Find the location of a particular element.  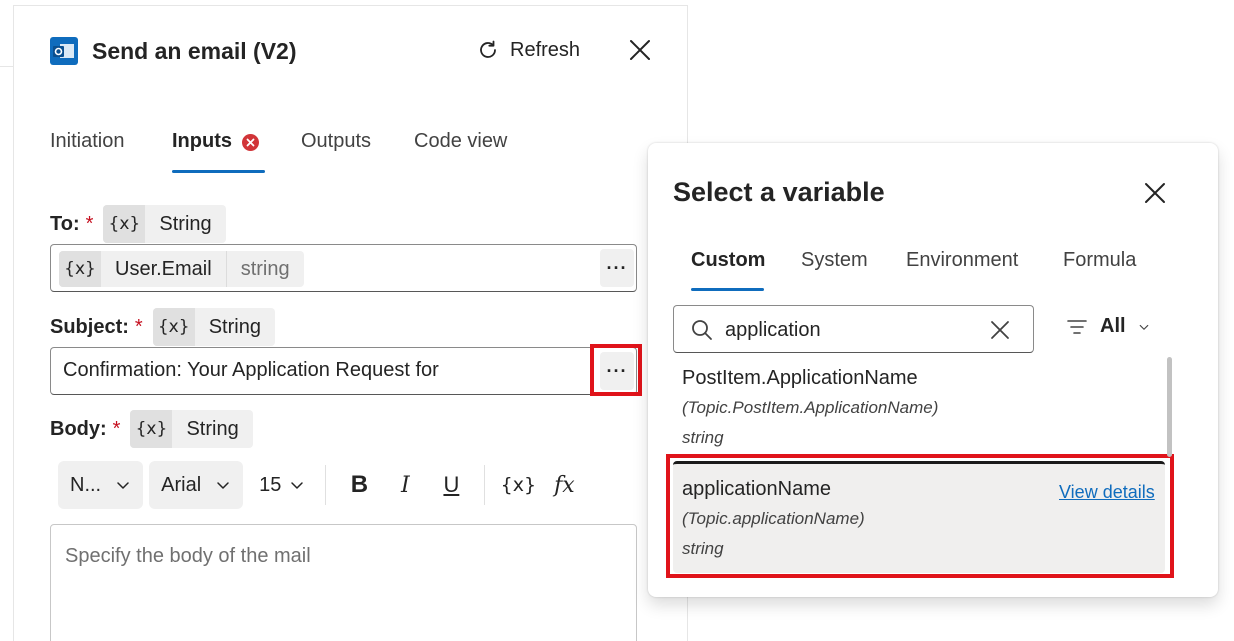

italic-button: I is located at coordinates (405, 485).